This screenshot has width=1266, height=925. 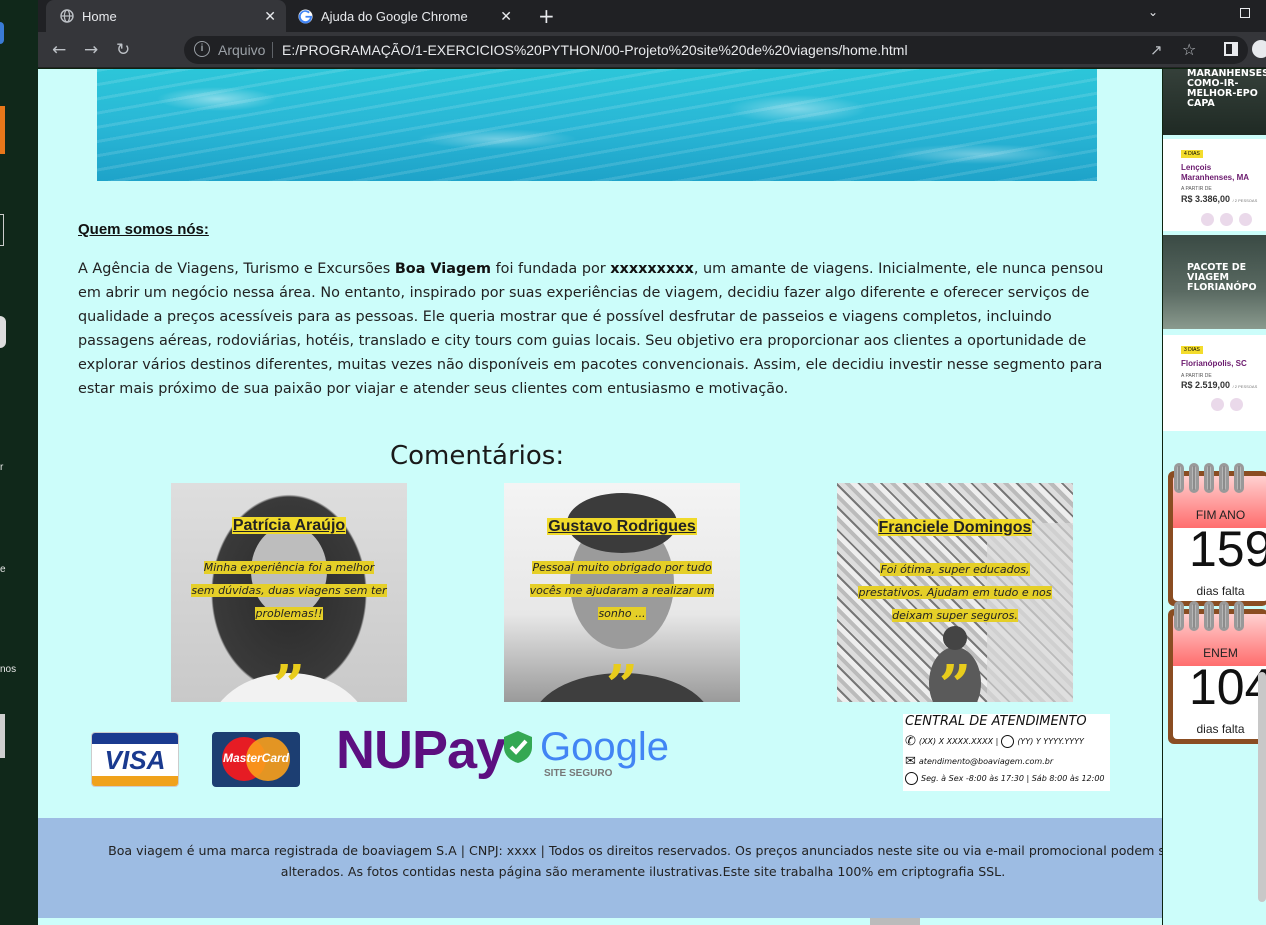 What do you see at coordinates (1156, 50) in the screenshot?
I see `share-icon: ↗` at bounding box center [1156, 50].